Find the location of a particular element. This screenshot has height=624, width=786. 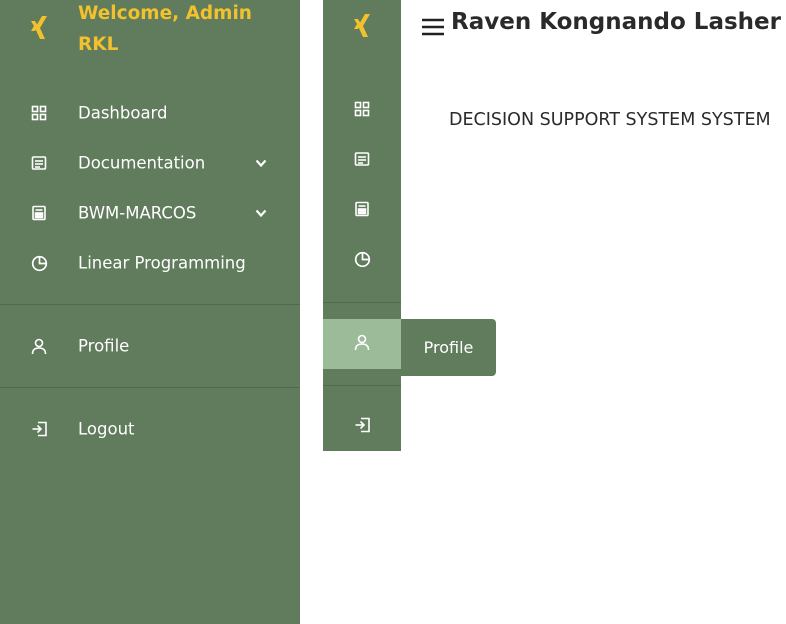

mini-sidebar is located at coordinates (362, 225).